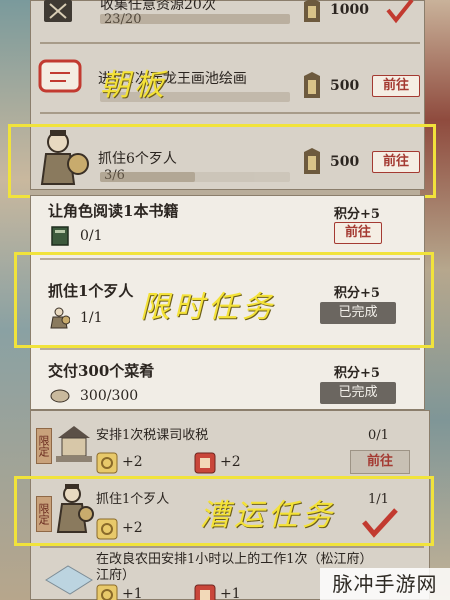  I want to click on section-label-limited: 限时任务, so click(208, 307).